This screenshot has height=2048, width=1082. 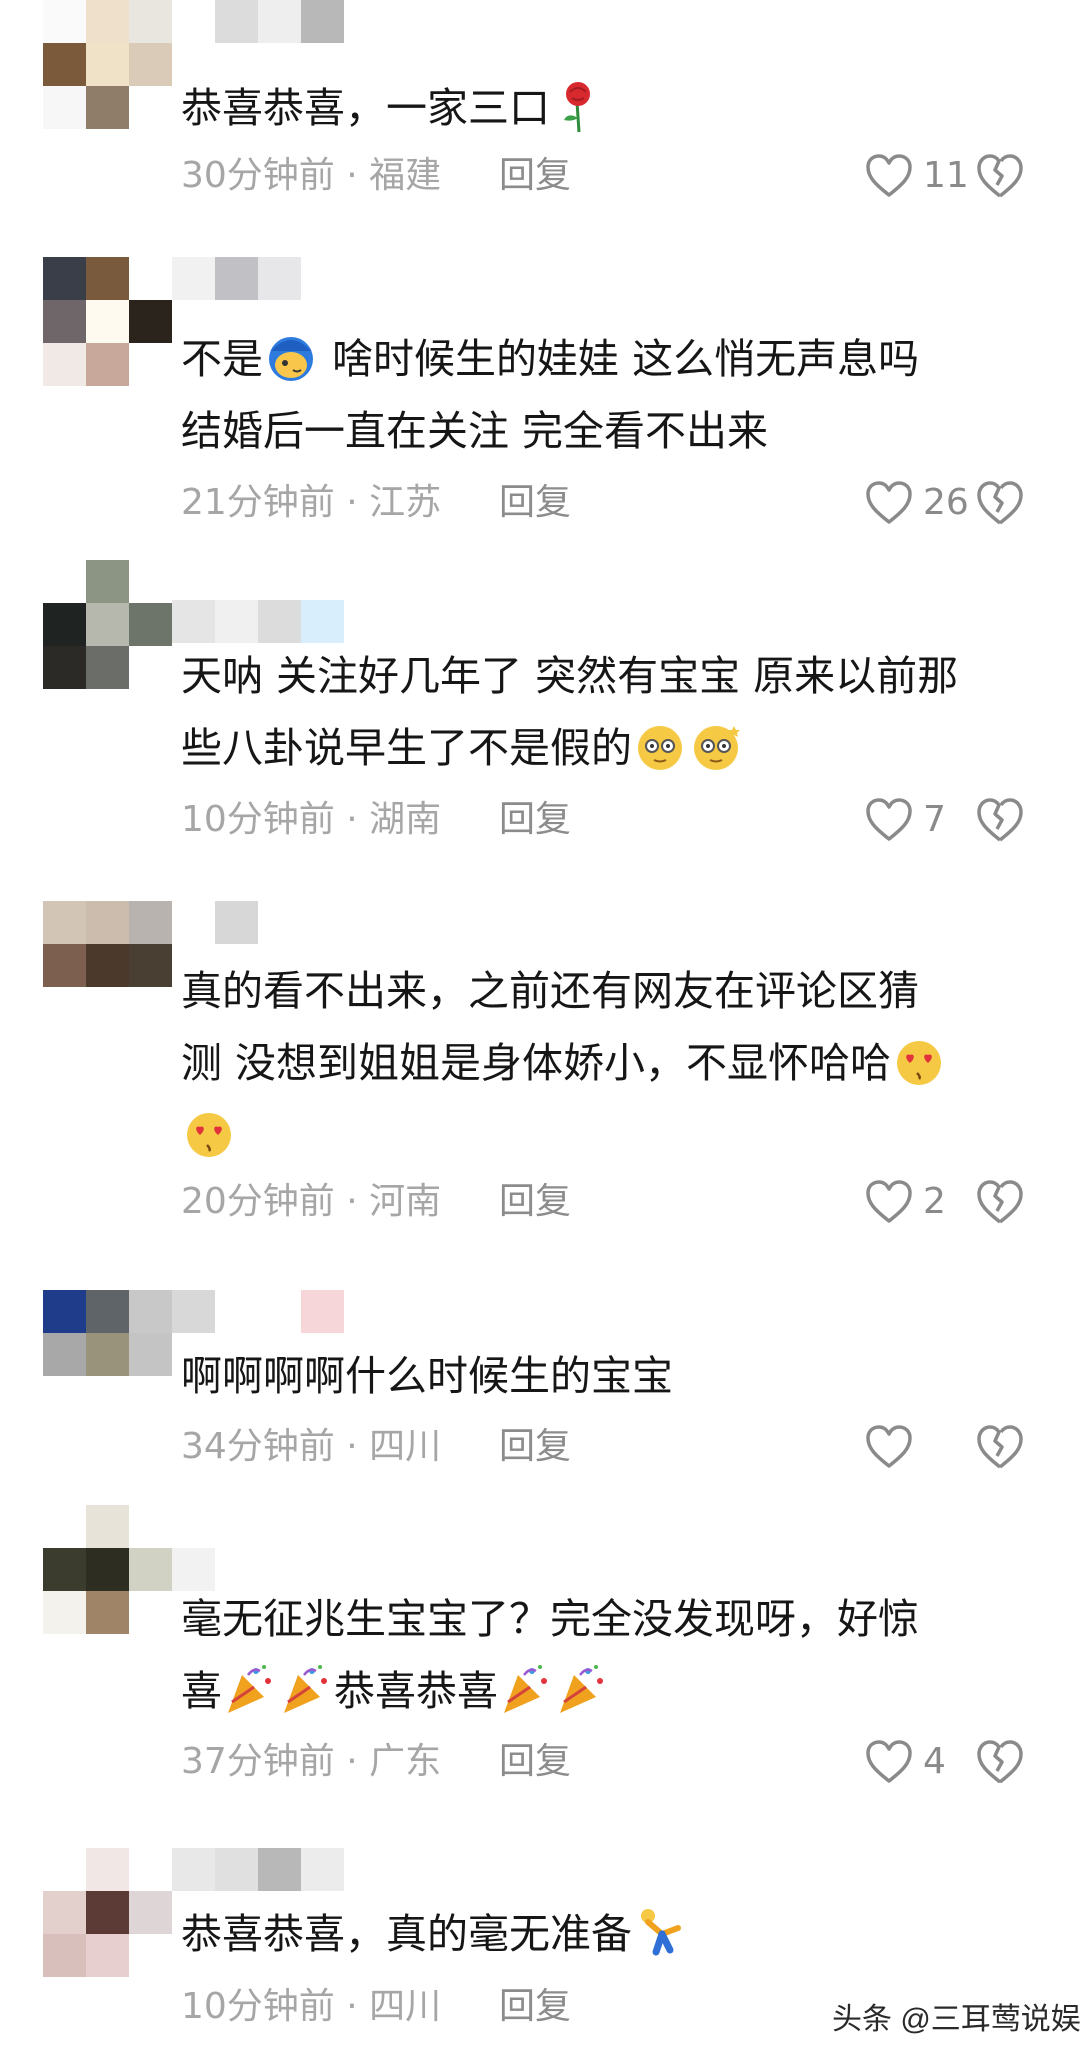 I want to click on blue-hair-face-emoji-icon, so click(x=291, y=359).